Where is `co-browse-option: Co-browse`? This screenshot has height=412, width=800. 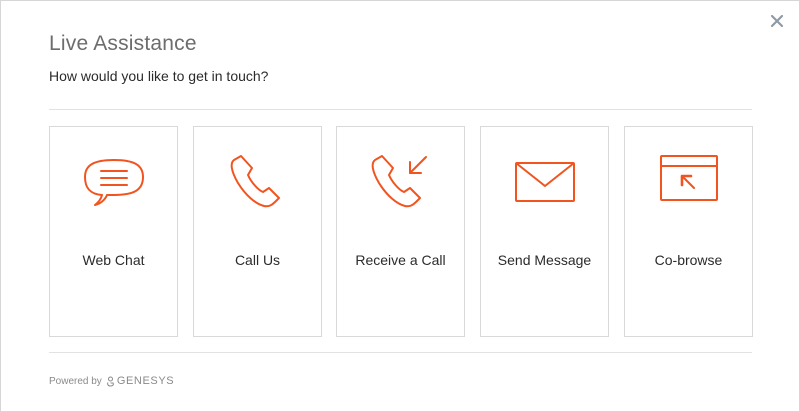
co-browse-option: Co-browse is located at coordinates (688, 231).